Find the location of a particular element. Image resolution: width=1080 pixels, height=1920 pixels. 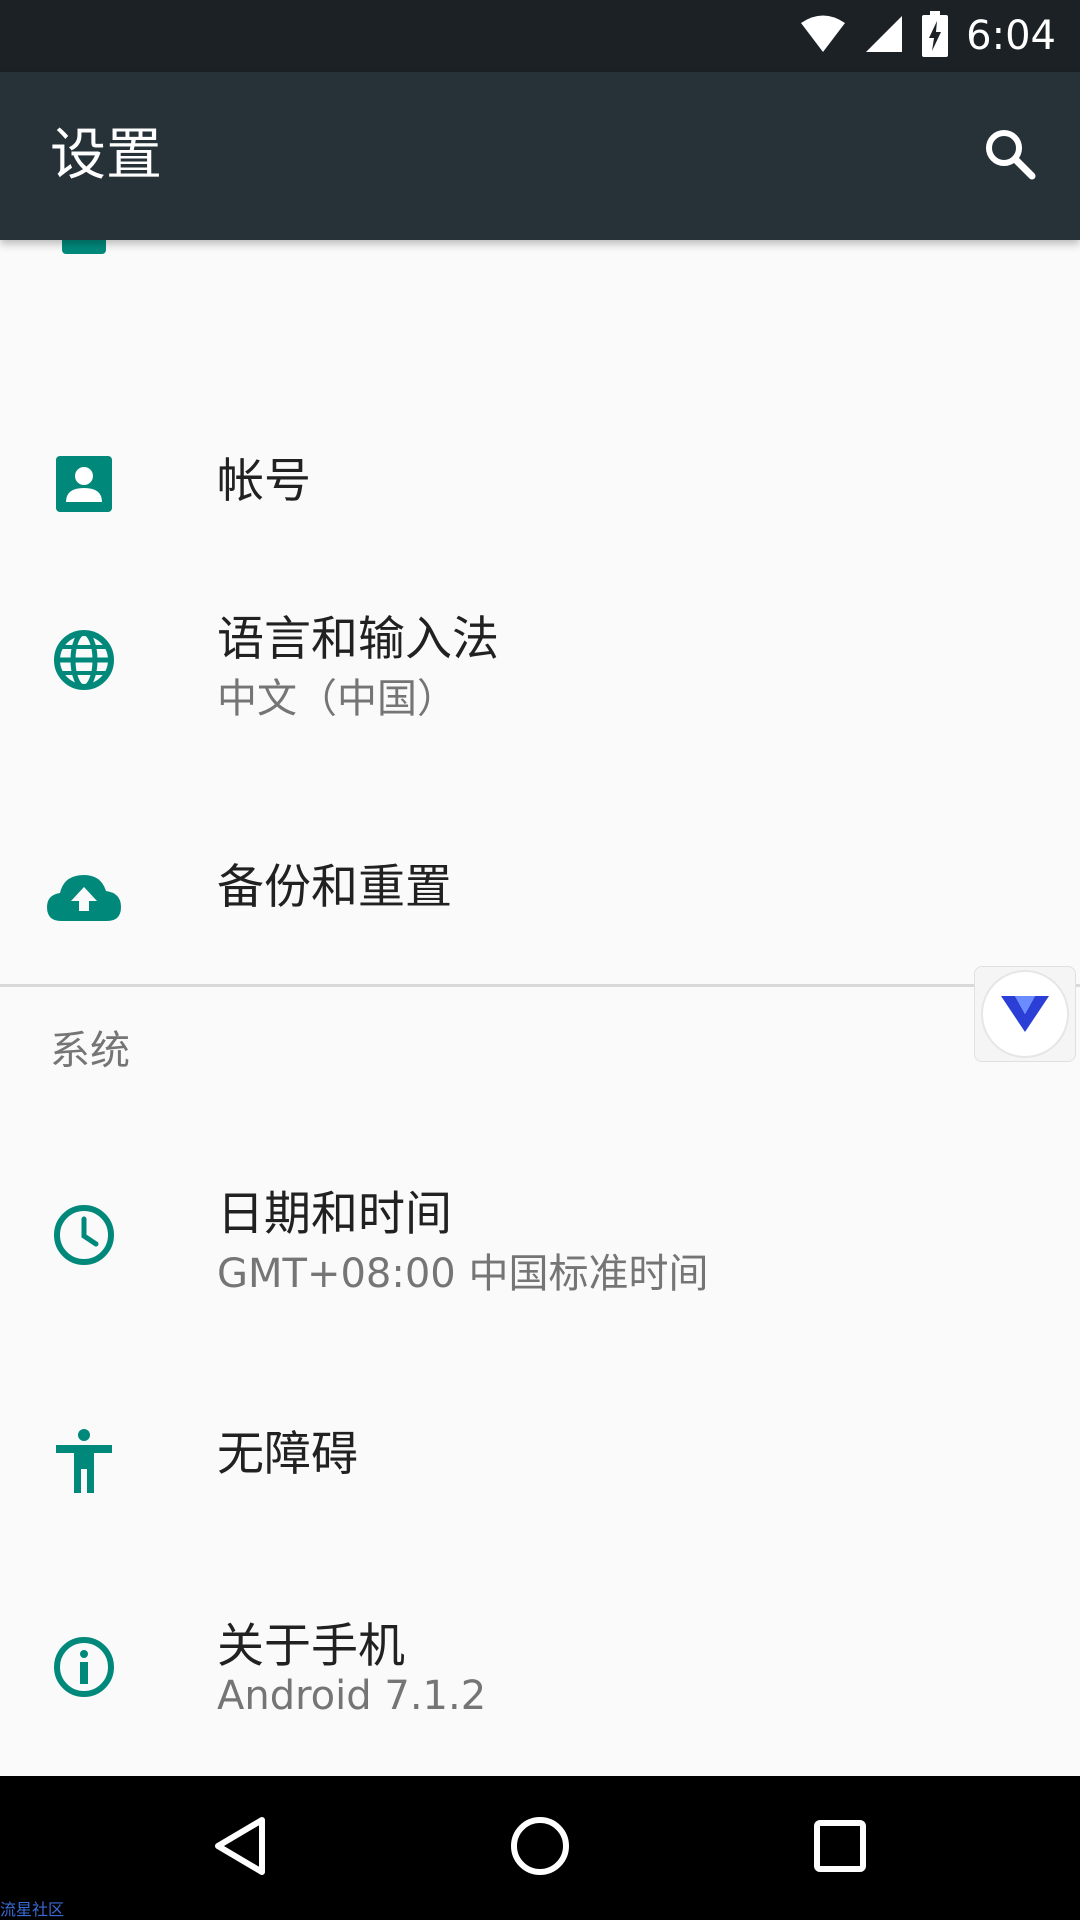

wifi-icon is located at coordinates (823, 36).